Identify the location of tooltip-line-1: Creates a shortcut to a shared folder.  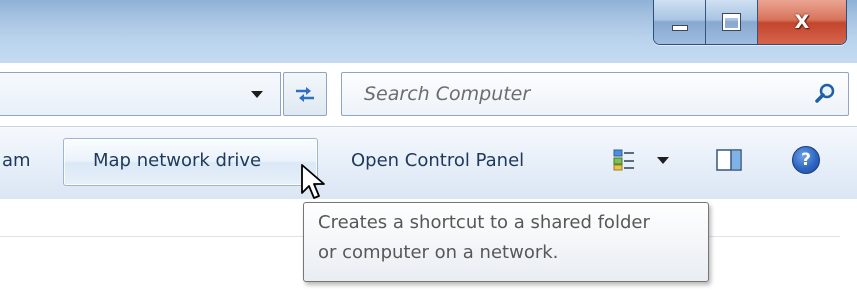
(484, 222).